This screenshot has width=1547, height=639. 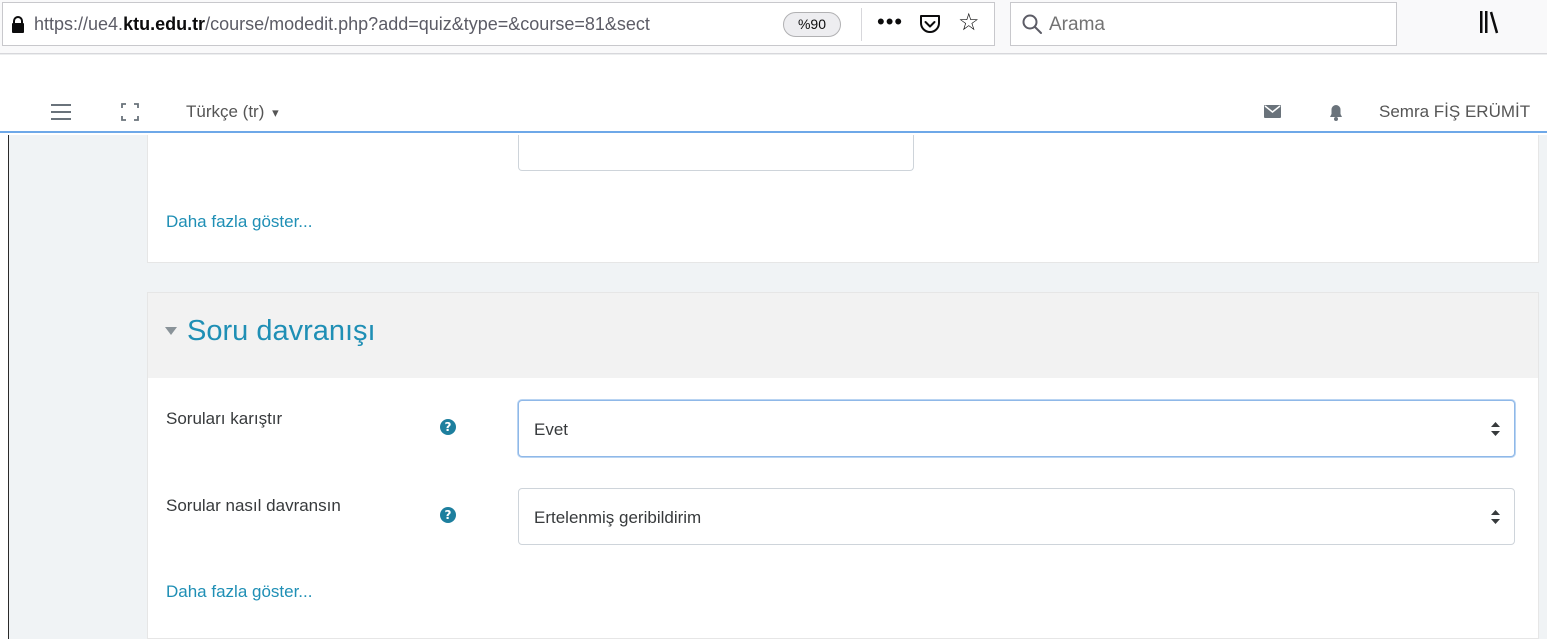 What do you see at coordinates (969, 23) in the screenshot?
I see `bookmark-star-icon: ☆` at bounding box center [969, 23].